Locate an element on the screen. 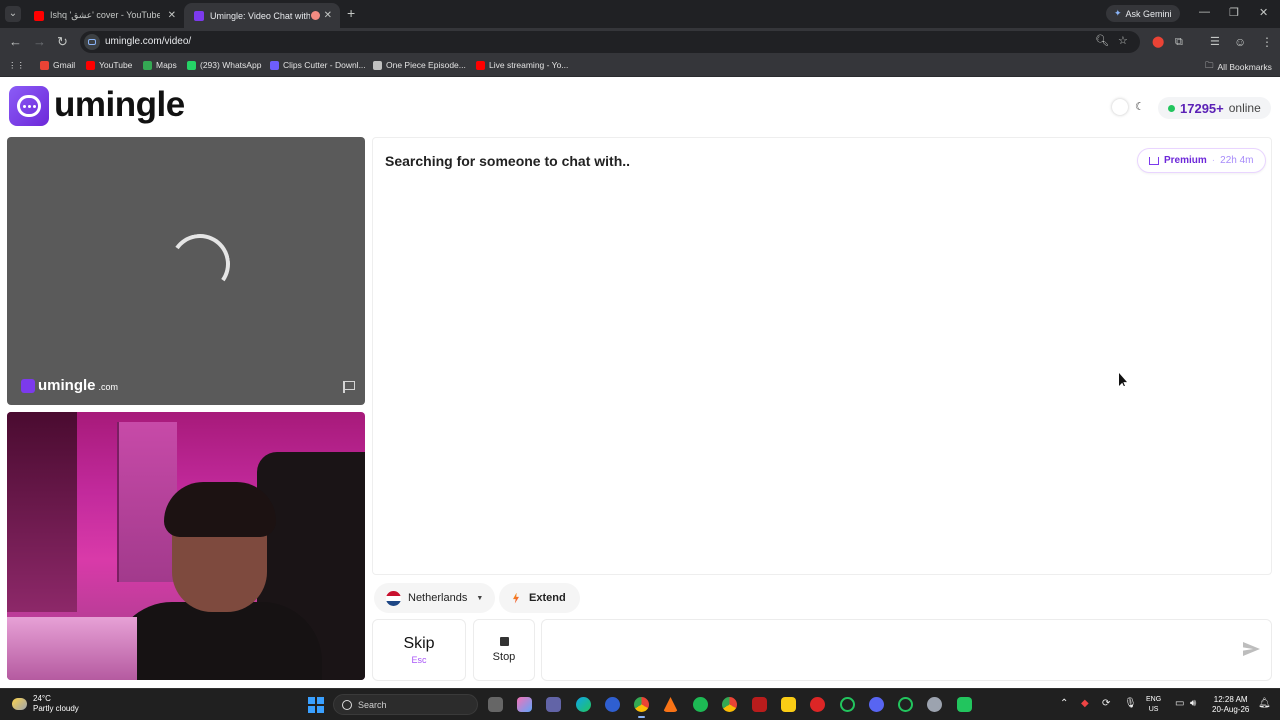 This screenshot has width=1280, height=720. microphone-icon: 🎙︎ is located at coordinates (1130, 703).